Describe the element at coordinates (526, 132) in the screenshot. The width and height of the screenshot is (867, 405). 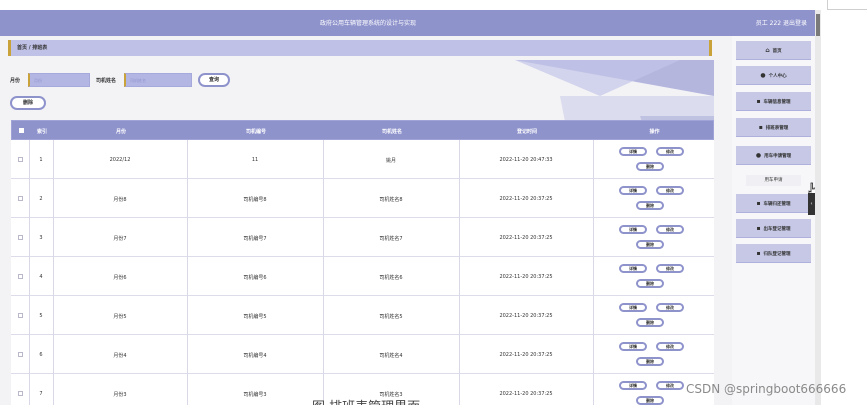
I see `col-register-time: 登记时间` at that location.